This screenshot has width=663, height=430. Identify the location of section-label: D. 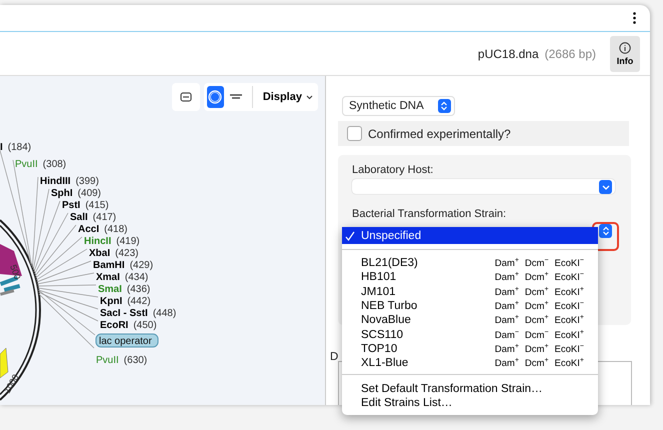
(334, 357).